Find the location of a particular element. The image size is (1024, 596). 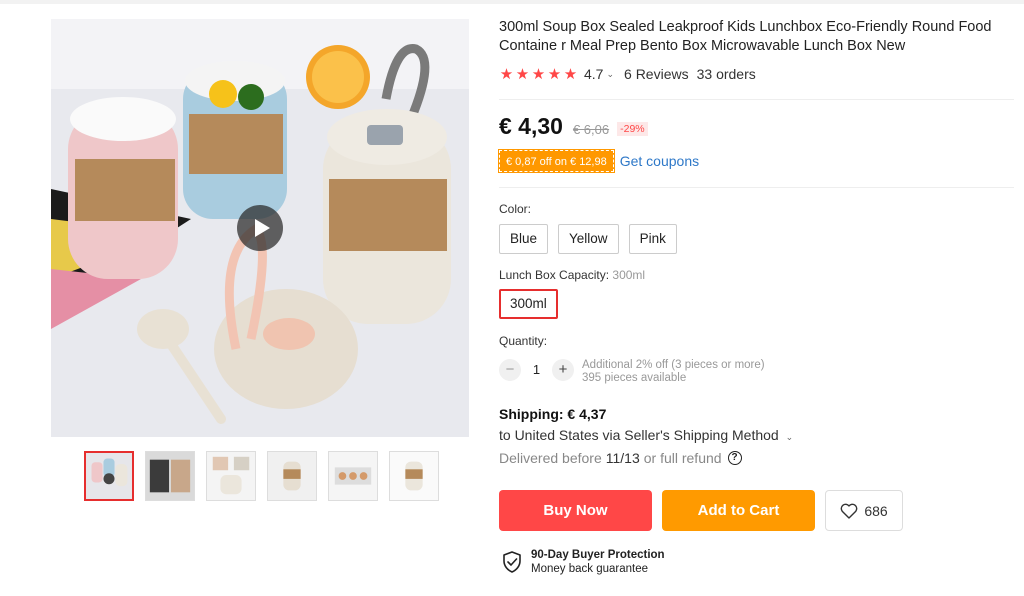

shield-check-icon is located at coordinates (512, 562).